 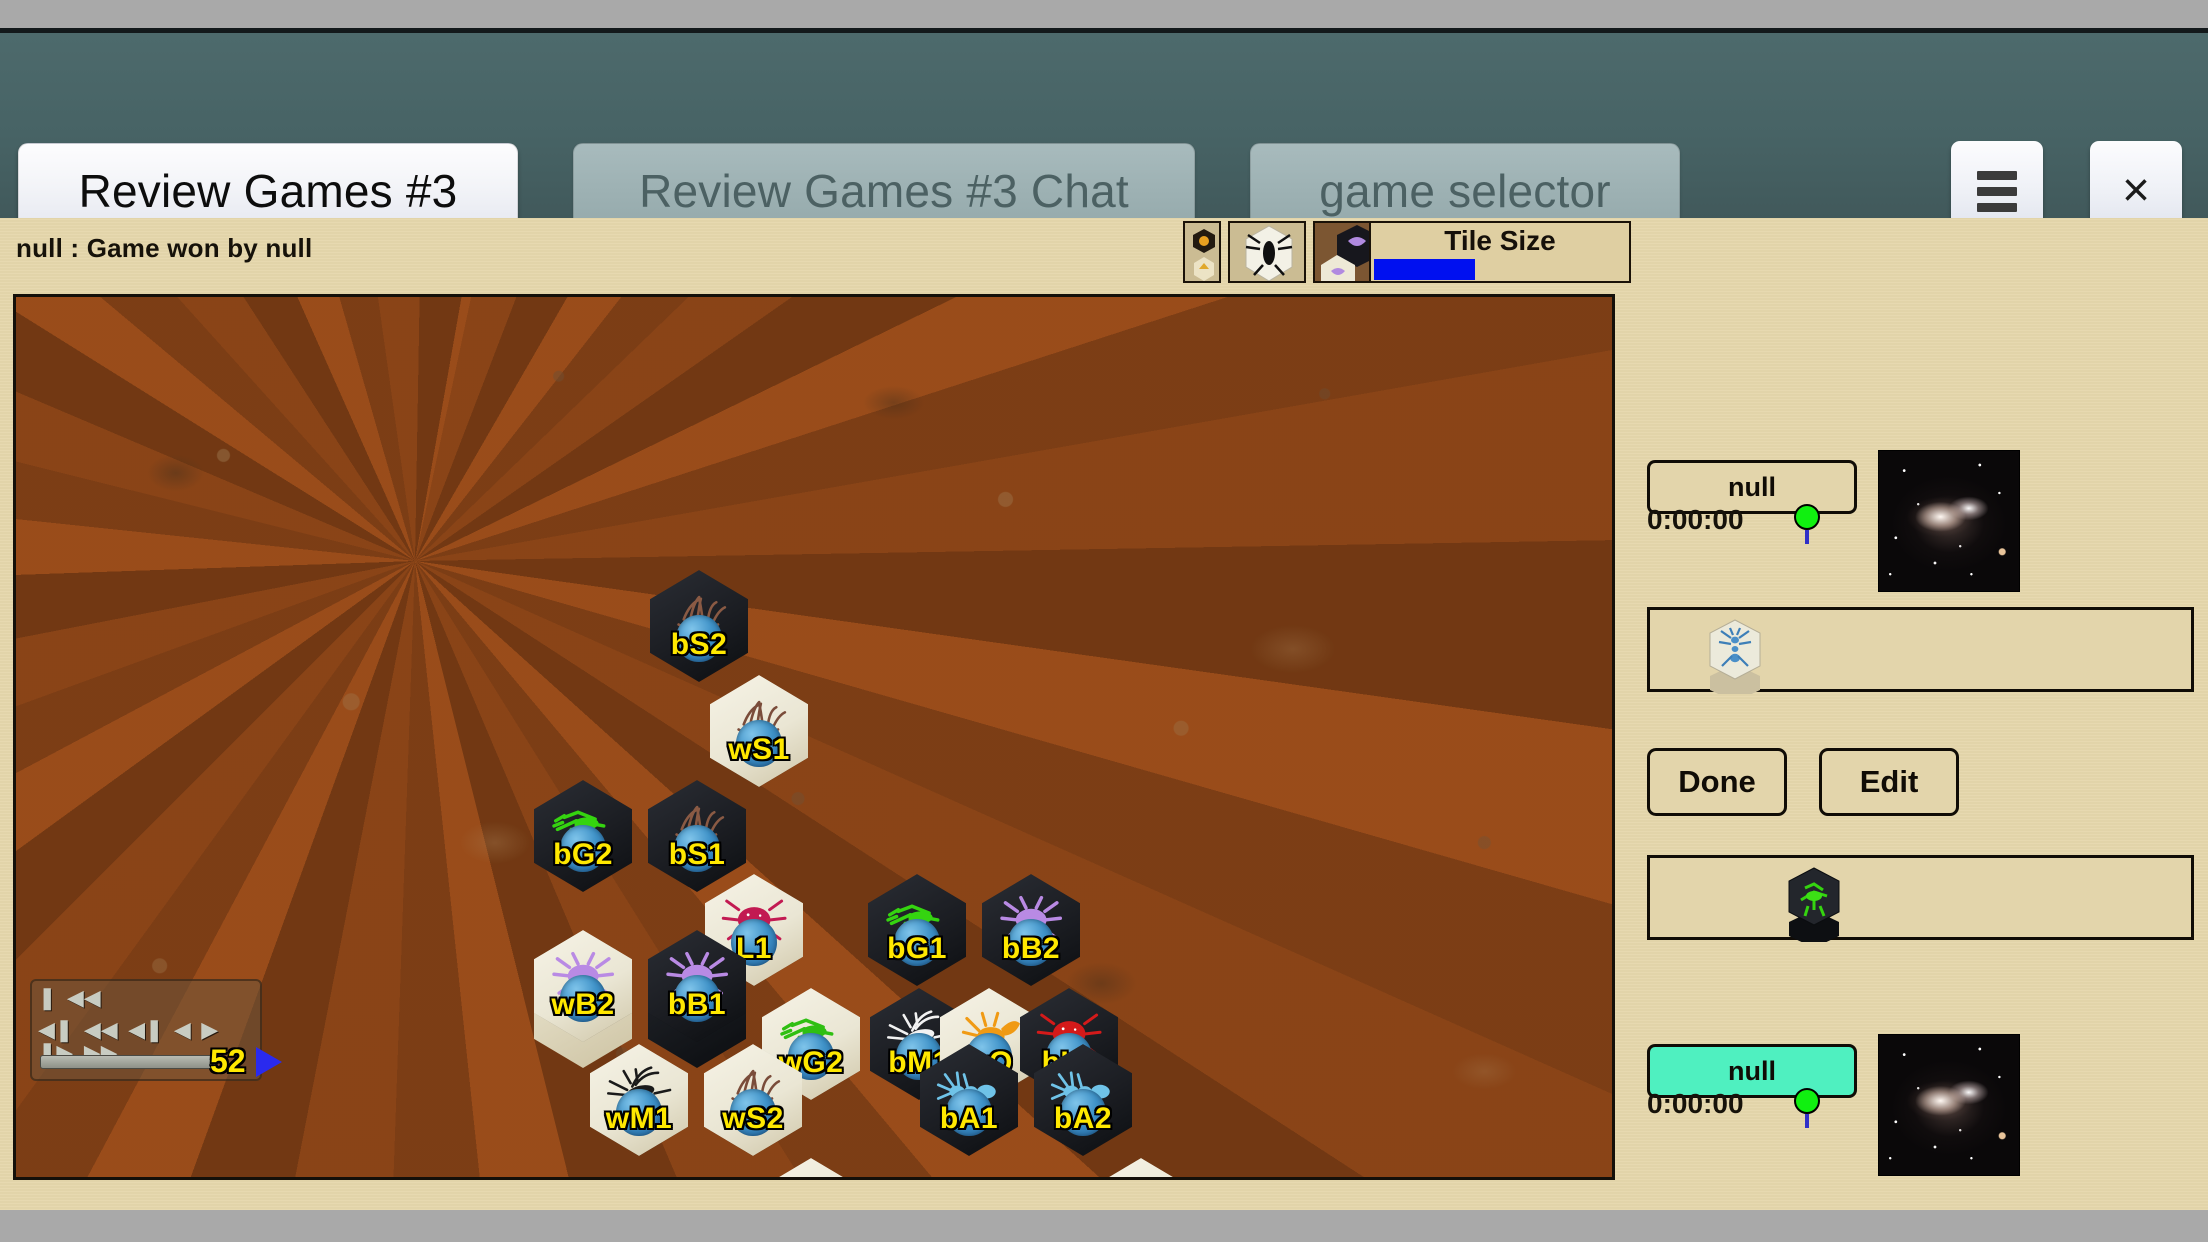 I want to click on game-status-text: null : Game won by null, so click(x=164, y=248).